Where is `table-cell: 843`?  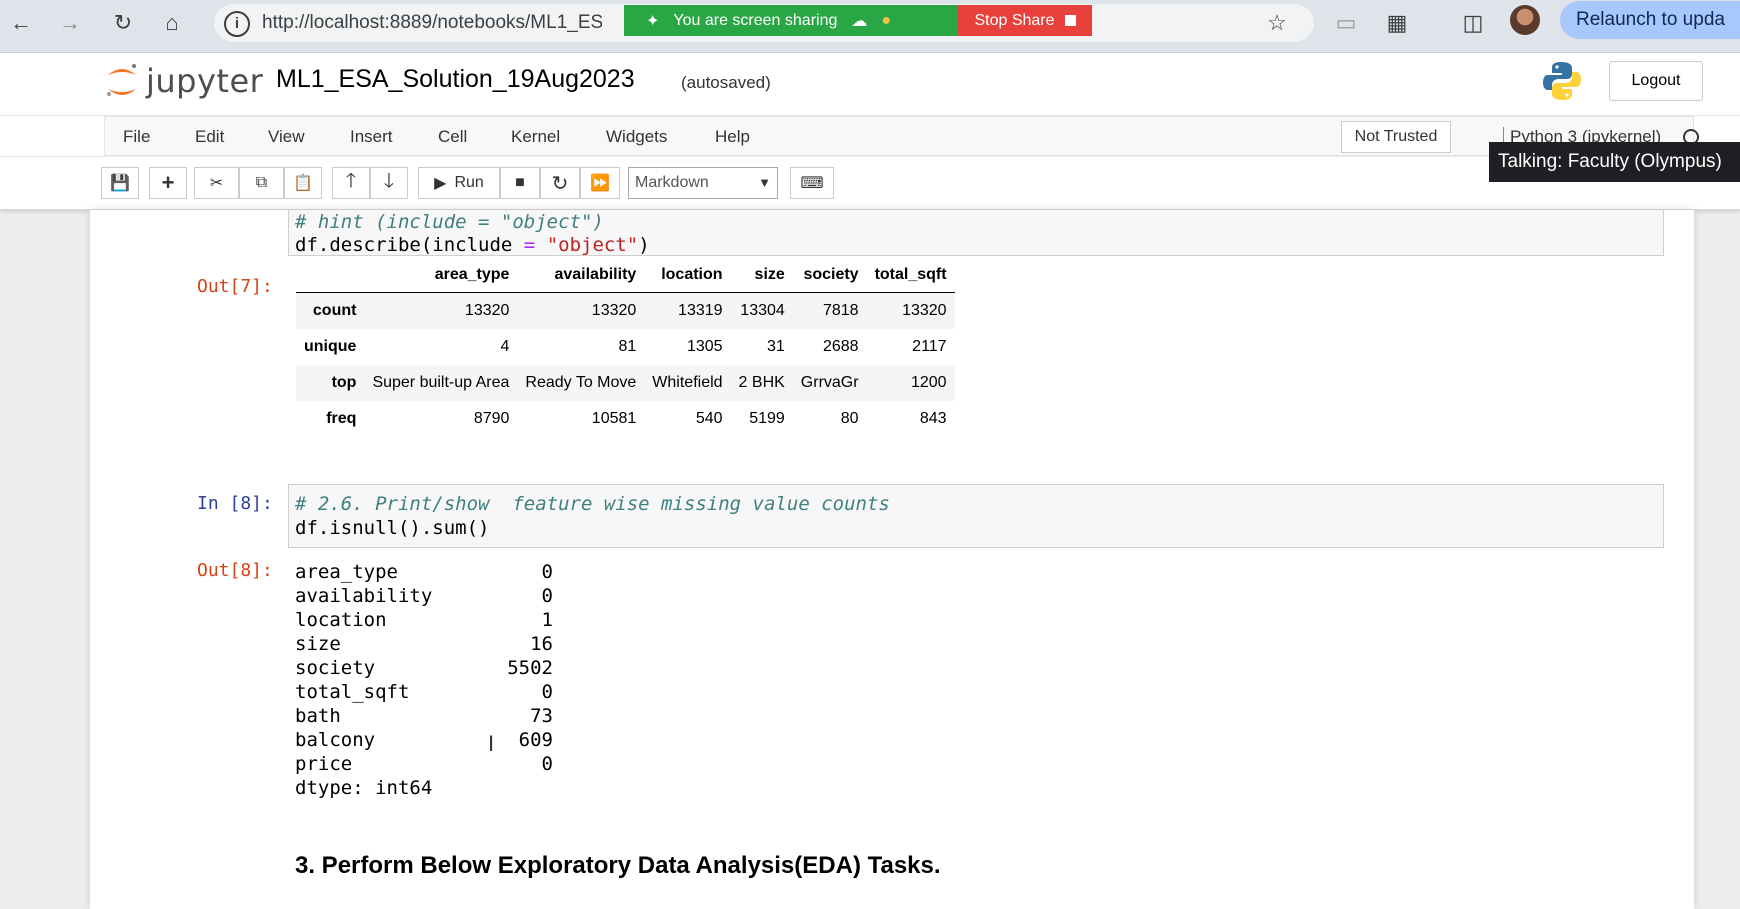
table-cell: 843 is located at coordinates (933, 418).